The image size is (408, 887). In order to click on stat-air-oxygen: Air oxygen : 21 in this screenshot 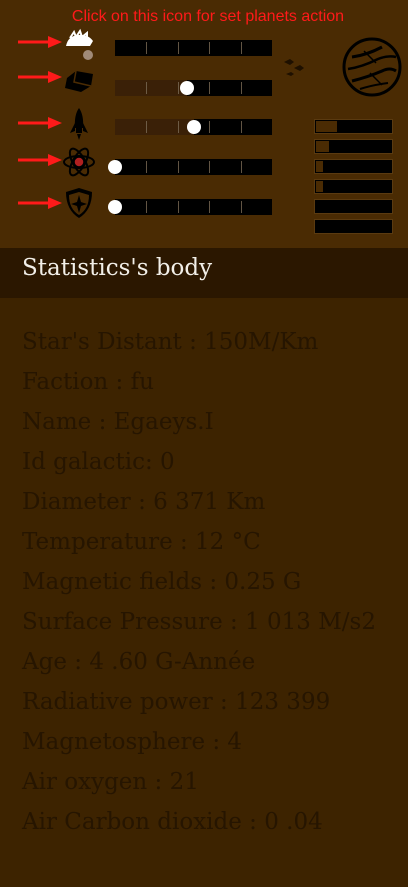, I will do `click(110, 782)`.